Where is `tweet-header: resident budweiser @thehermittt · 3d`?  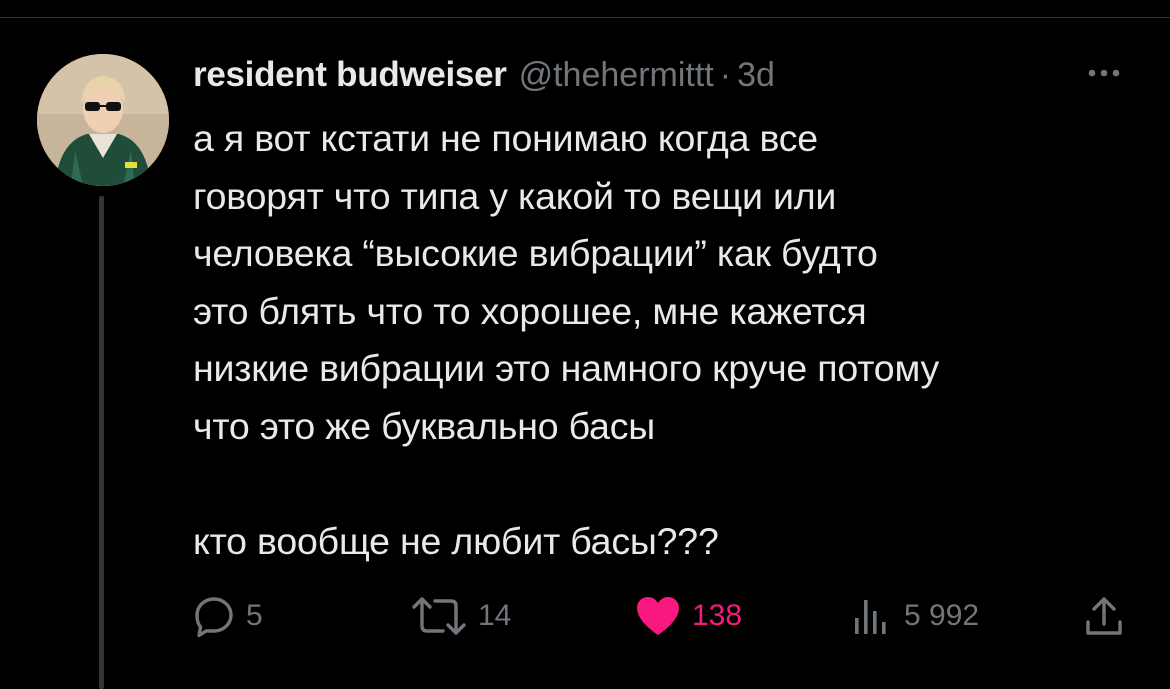
tweet-header: resident budweiser @thehermittt · 3d is located at coordinates (484, 75).